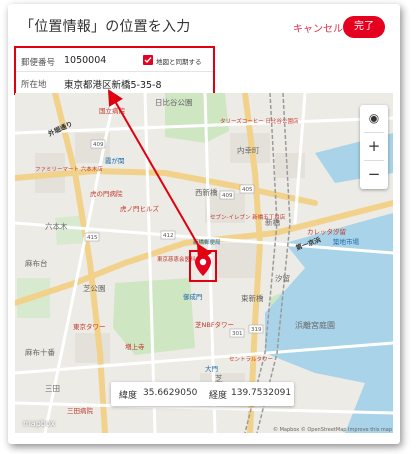  What do you see at coordinates (218, 396) in the screenshot?
I see `longitude-label: 経度` at bounding box center [218, 396].